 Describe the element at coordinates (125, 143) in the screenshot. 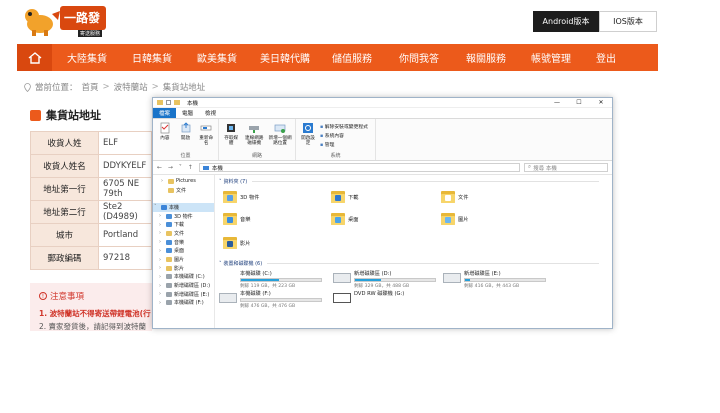

I see `row-value: ELF` at that location.